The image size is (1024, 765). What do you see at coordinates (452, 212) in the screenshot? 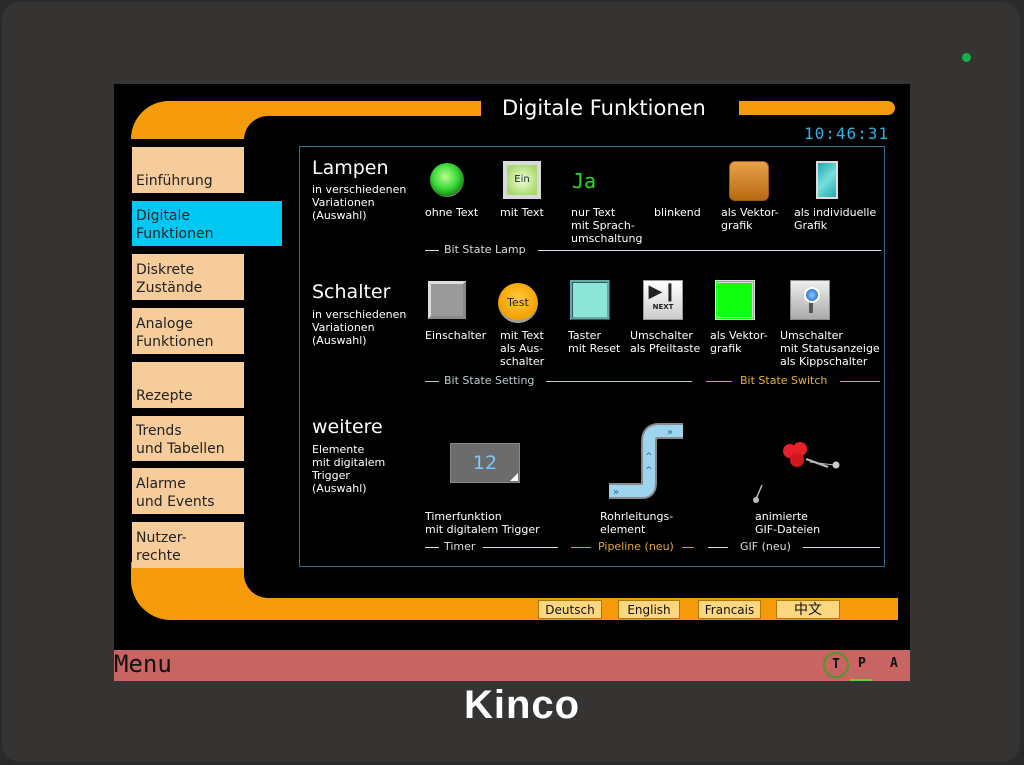
I see `caption: ohne Text` at bounding box center [452, 212].